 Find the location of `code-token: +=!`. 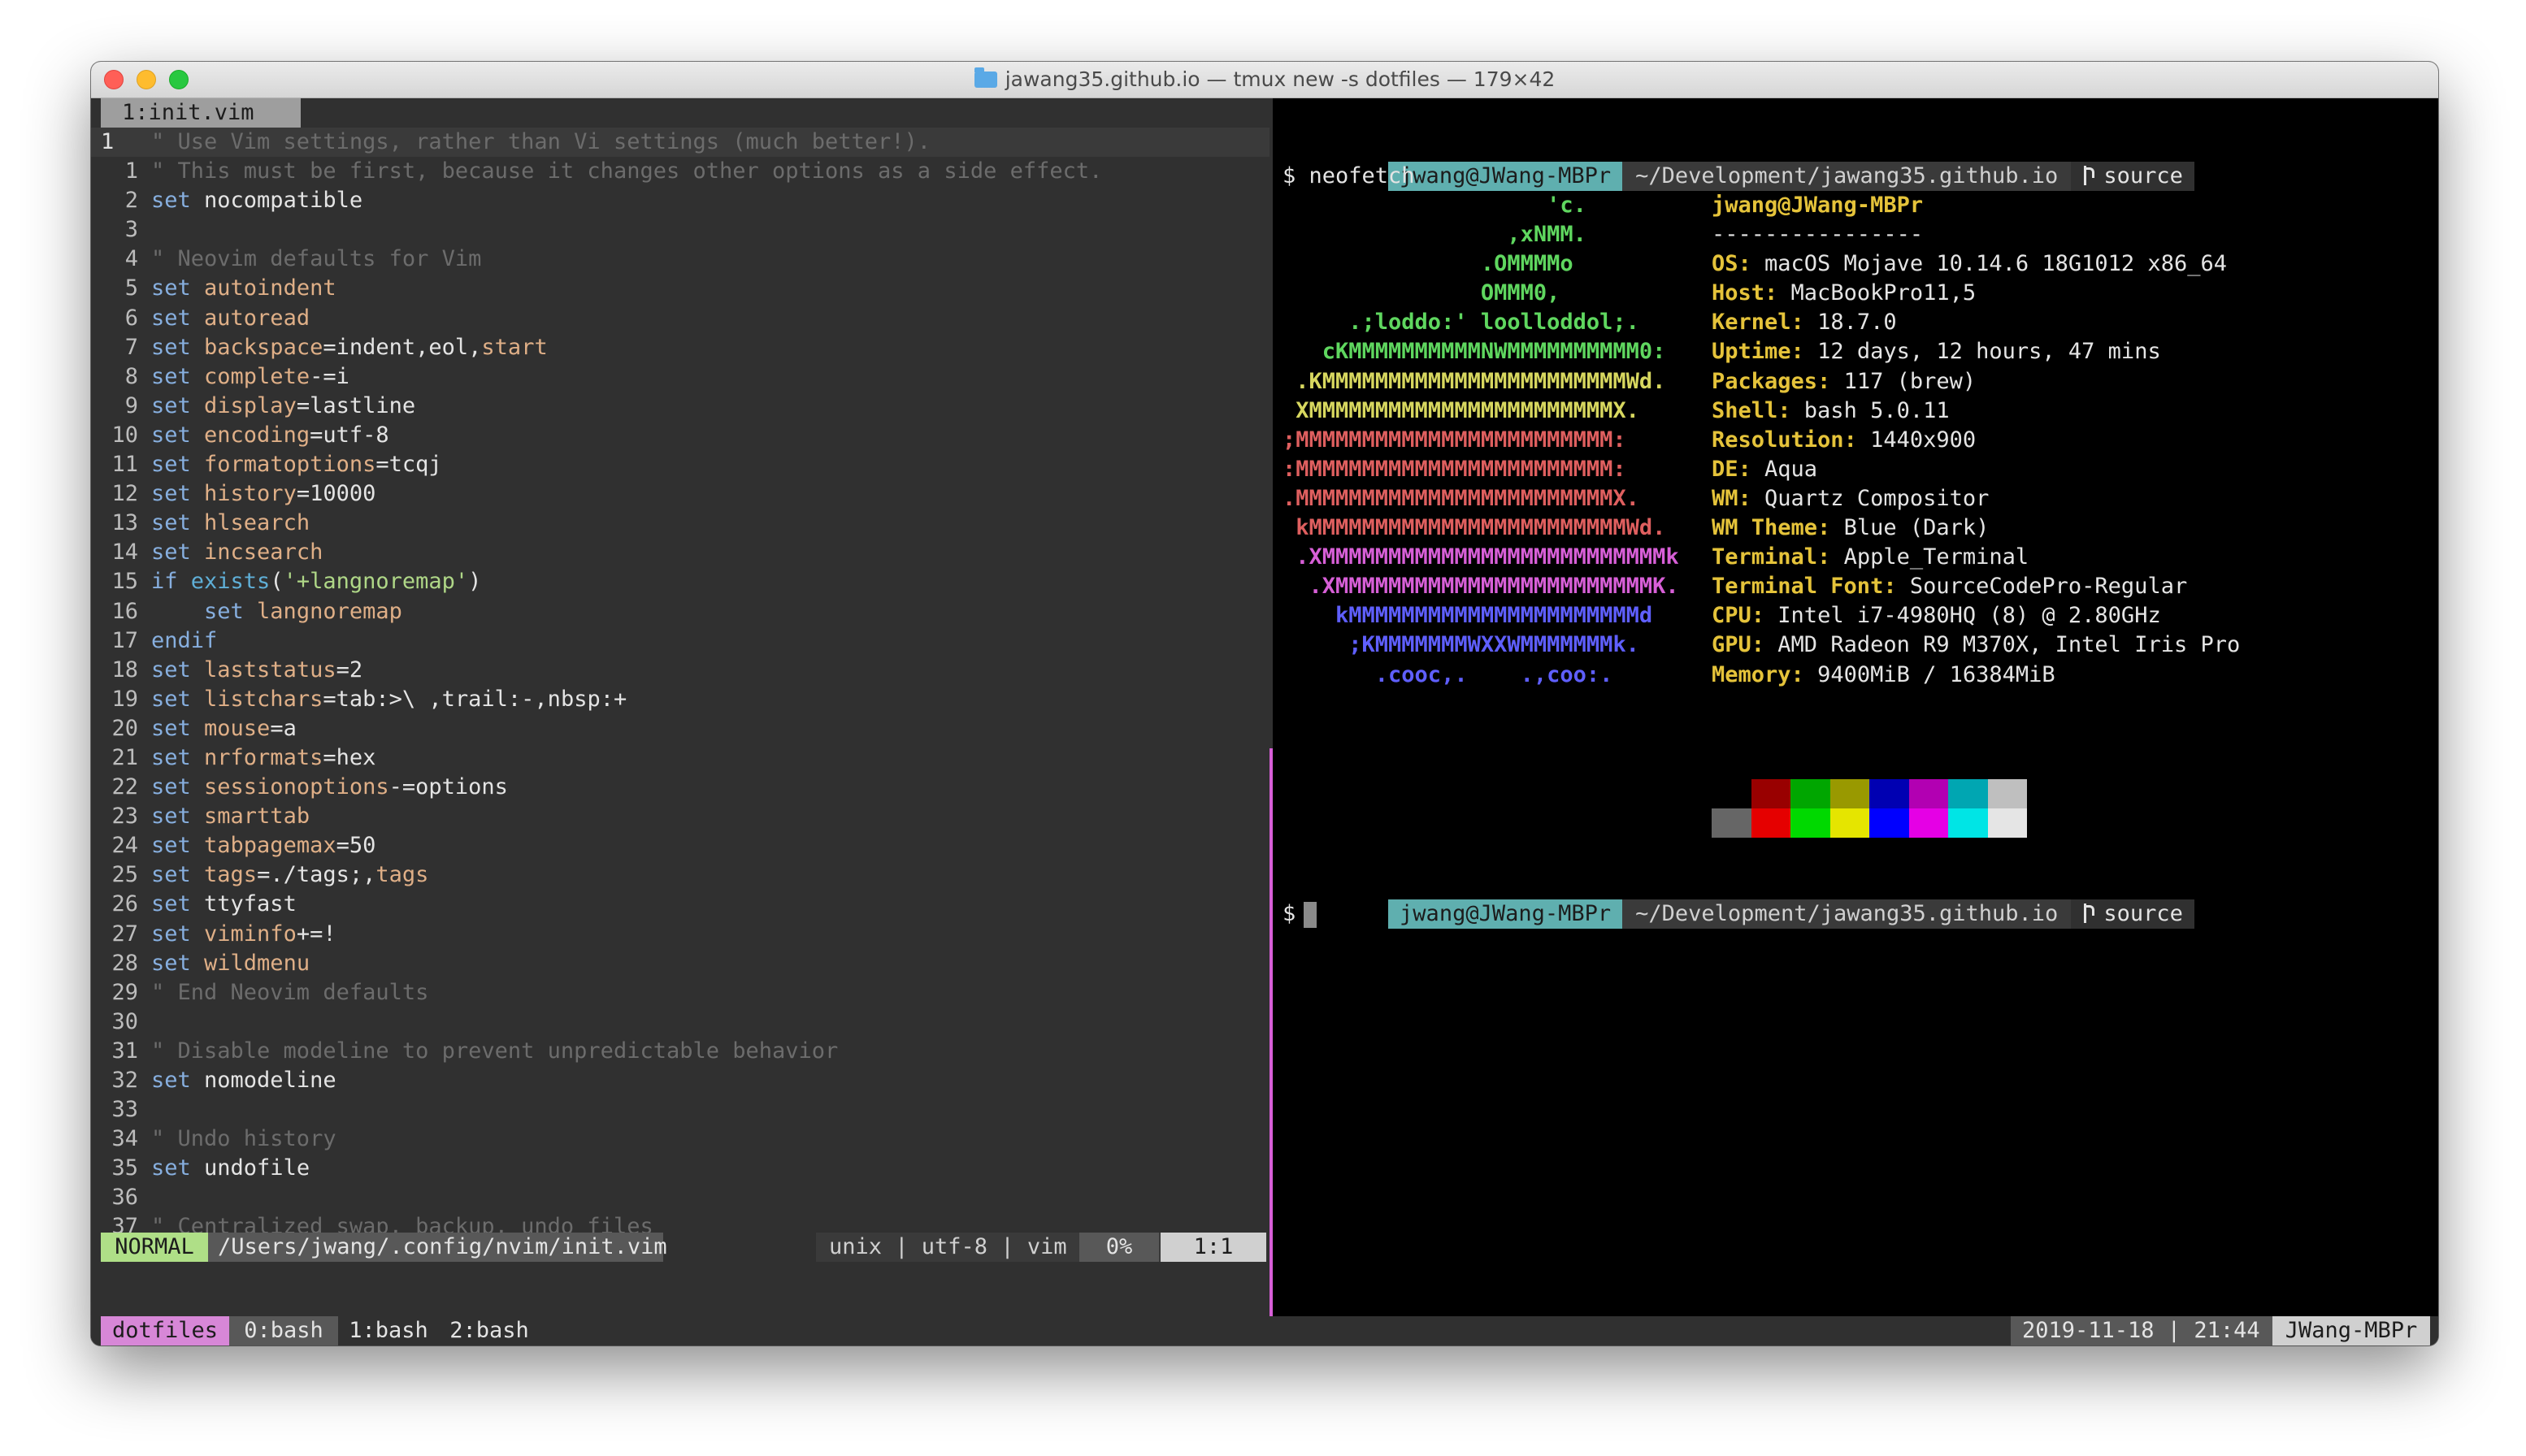

code-token: +=! is located at coordinates (316, 934).